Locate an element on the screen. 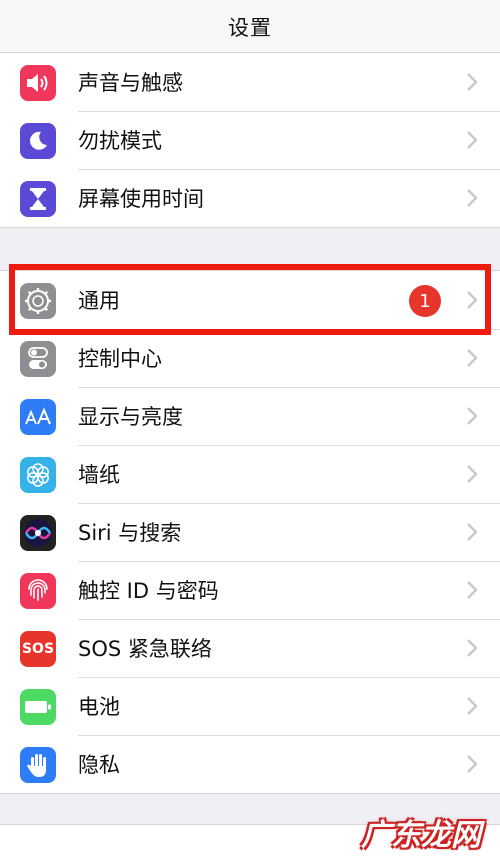  settings-row-label: 触控 ID 与密码 is located at coordinates (148, 591).